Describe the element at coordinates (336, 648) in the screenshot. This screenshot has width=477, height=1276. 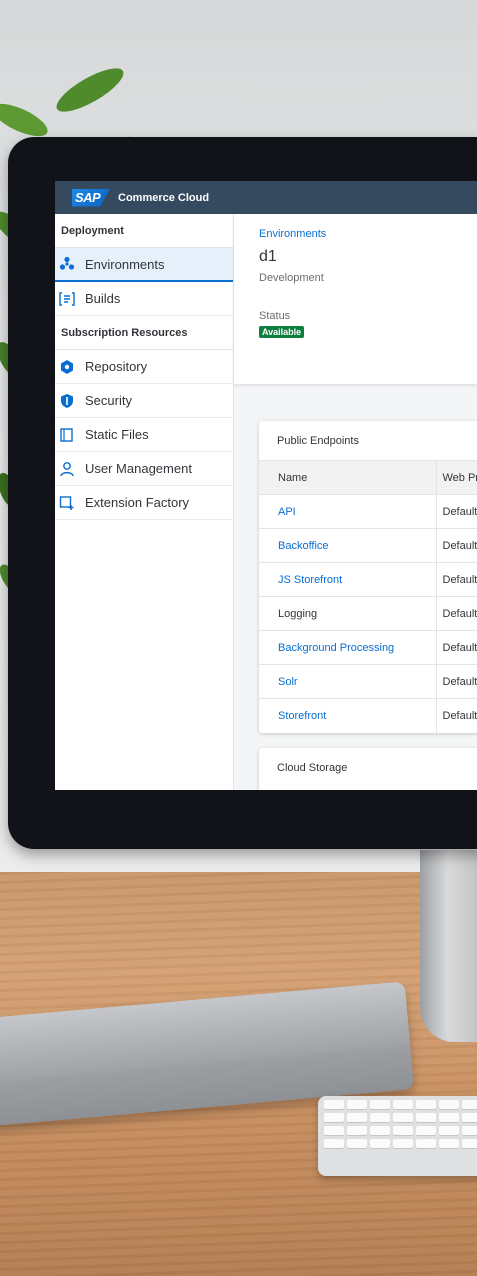
I see `endpoint-link-background-processing: Background Processing` at that location.